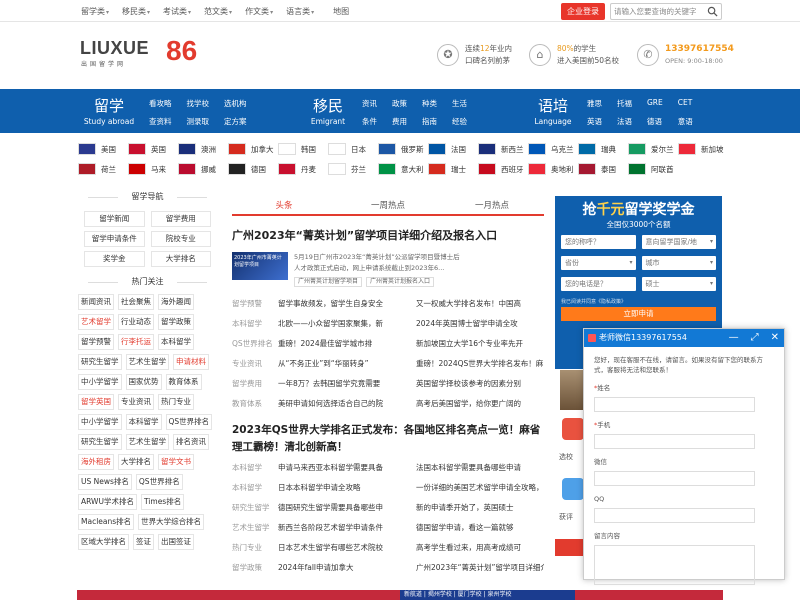 This screenshot has width=800, height=600. Describe the element at coordinates (160, 121) in the screenshot. I see `band-link: 查资料` at that location.